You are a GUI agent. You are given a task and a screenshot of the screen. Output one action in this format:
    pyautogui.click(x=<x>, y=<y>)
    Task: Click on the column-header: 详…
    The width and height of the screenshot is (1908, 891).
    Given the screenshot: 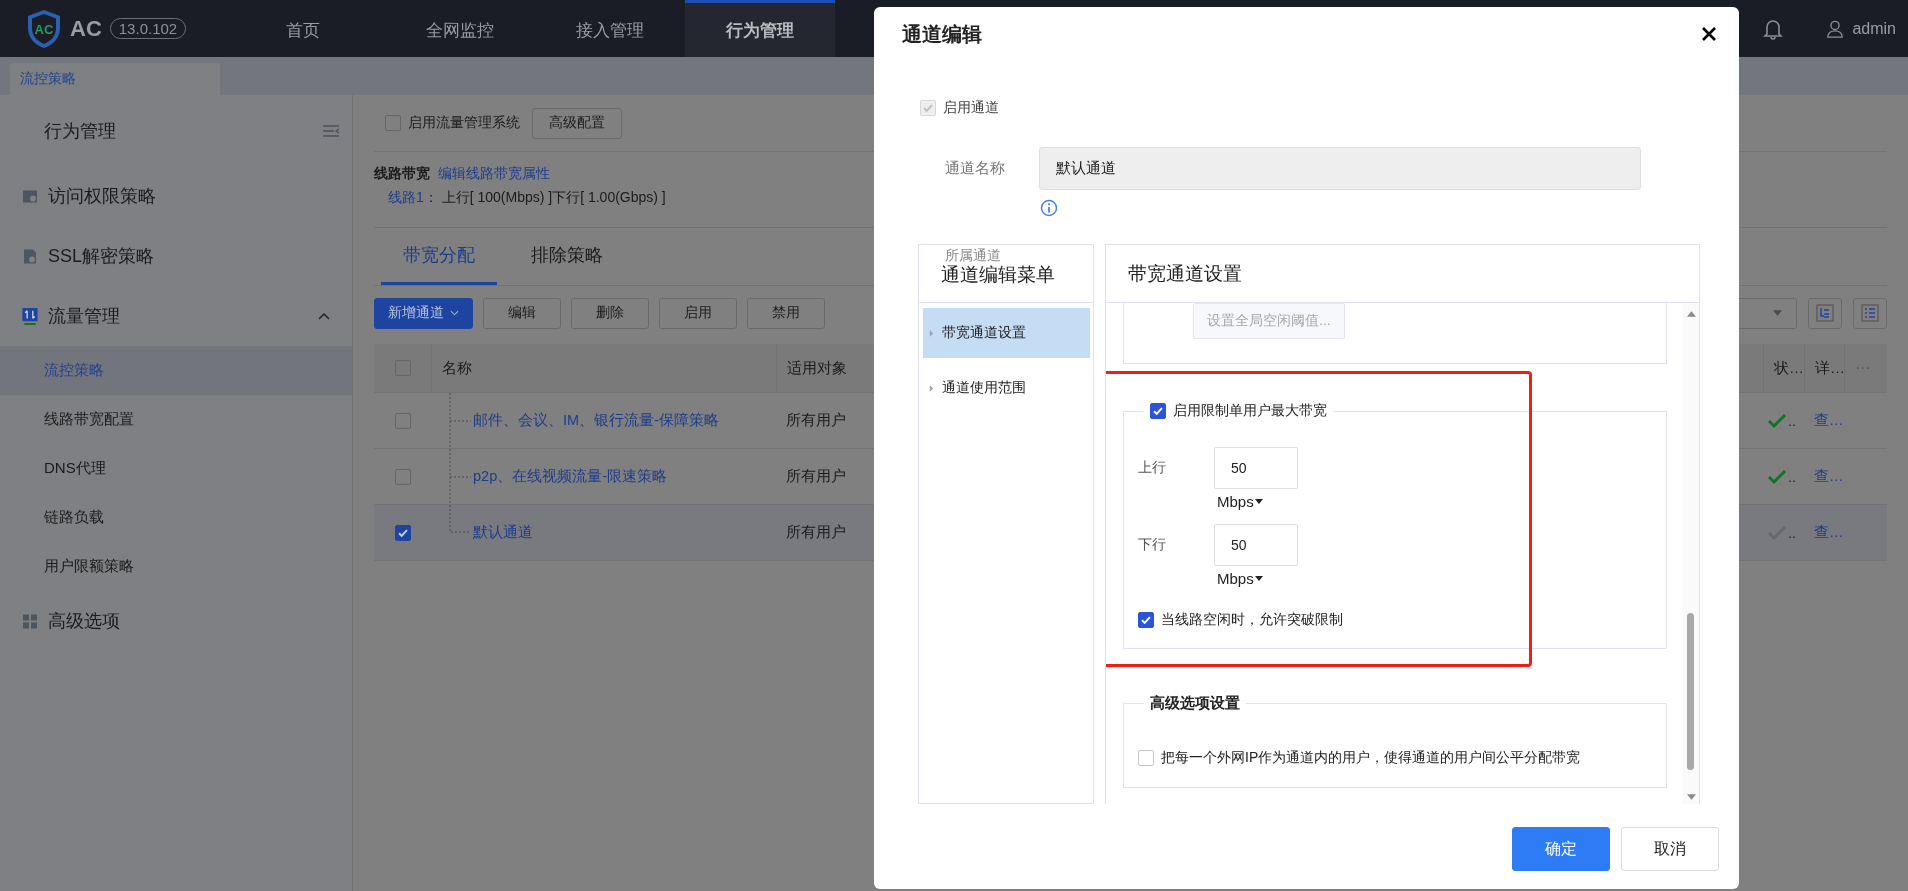 What is the action you would take?
    pyautogui.click(x=1824, y=368)
    